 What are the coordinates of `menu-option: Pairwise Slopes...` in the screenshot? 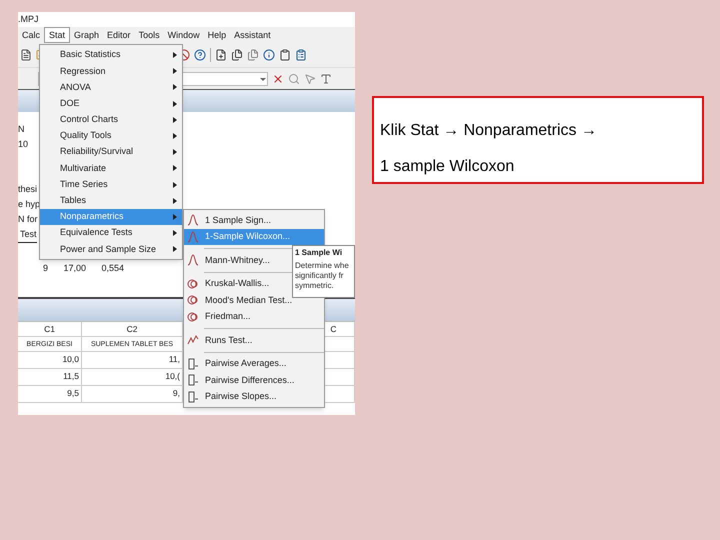 It's located at (254, 396).